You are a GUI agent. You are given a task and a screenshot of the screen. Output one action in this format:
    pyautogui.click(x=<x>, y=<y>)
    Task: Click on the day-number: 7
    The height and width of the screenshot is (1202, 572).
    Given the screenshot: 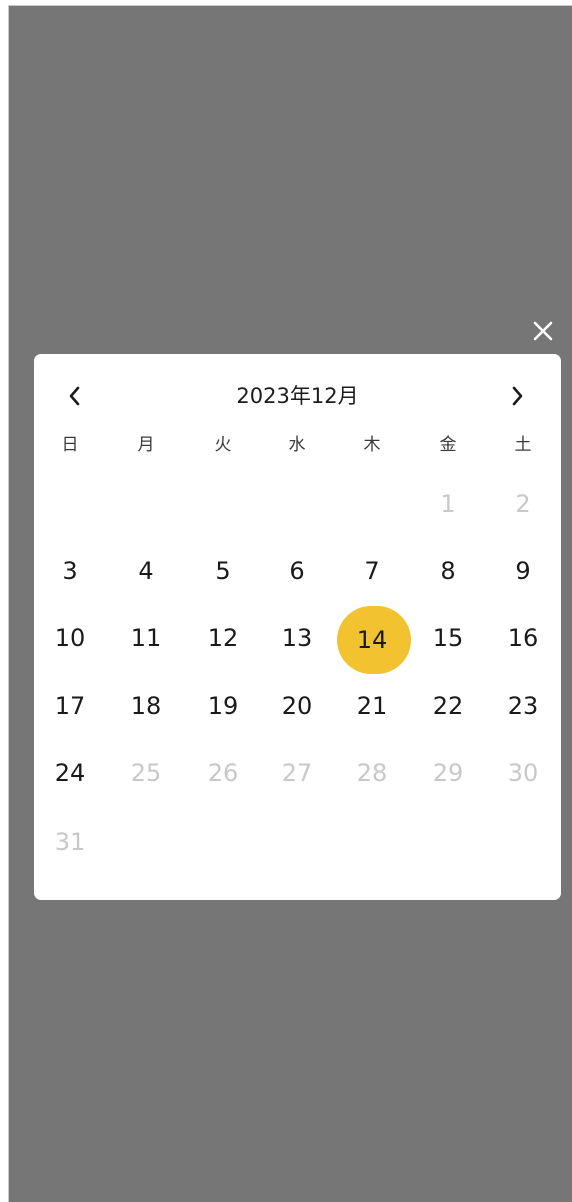 What is the action you would take?
    pyautogui.click(x=372, y=571)
    